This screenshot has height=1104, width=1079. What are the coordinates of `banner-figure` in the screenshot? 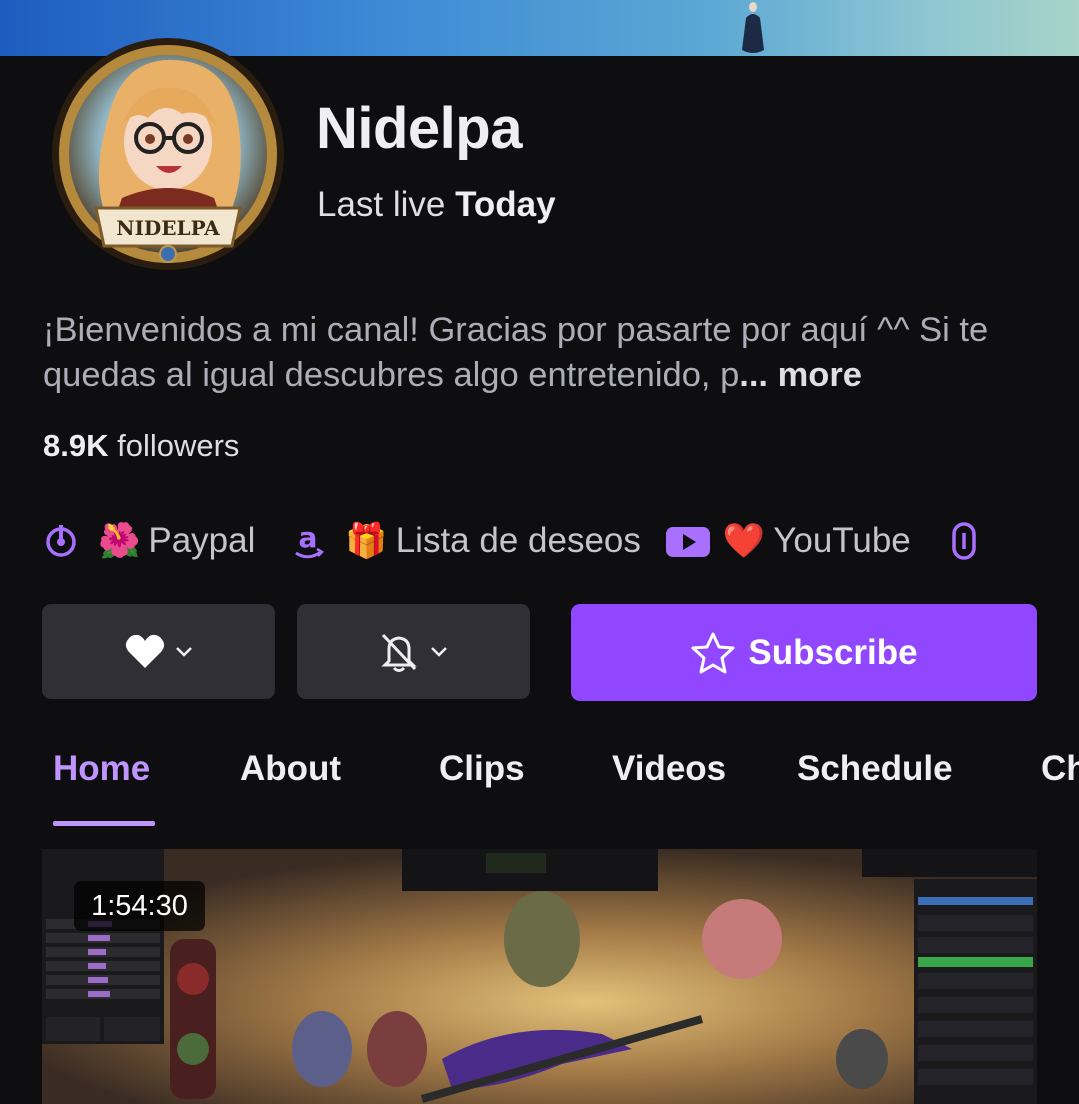 It's located at (753, 27).